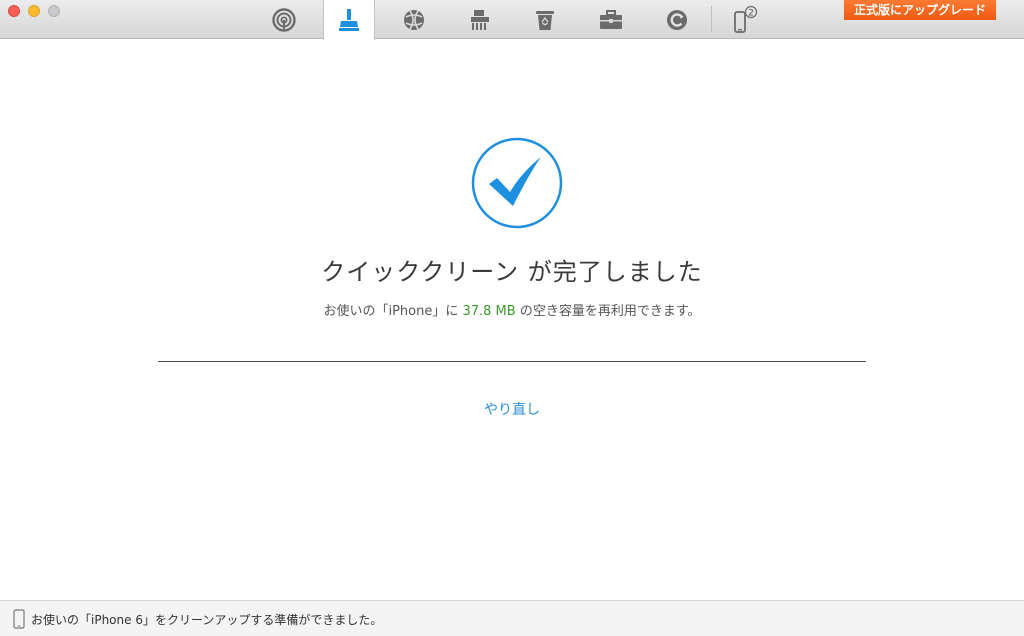 This screenshot has width=1024, height=636. I want to click on success-check-icon, so click(517, 183).